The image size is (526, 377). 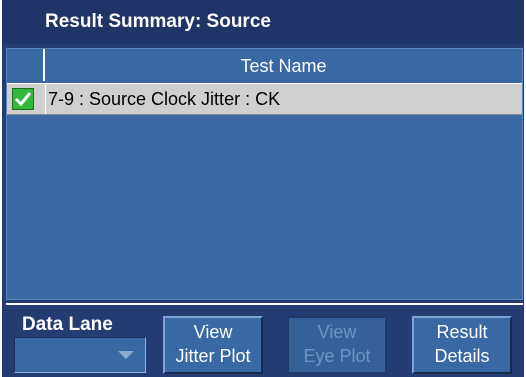 I want to click on view-jitter-plot-button: View Jitter Plot, so click(x=213, y=345).